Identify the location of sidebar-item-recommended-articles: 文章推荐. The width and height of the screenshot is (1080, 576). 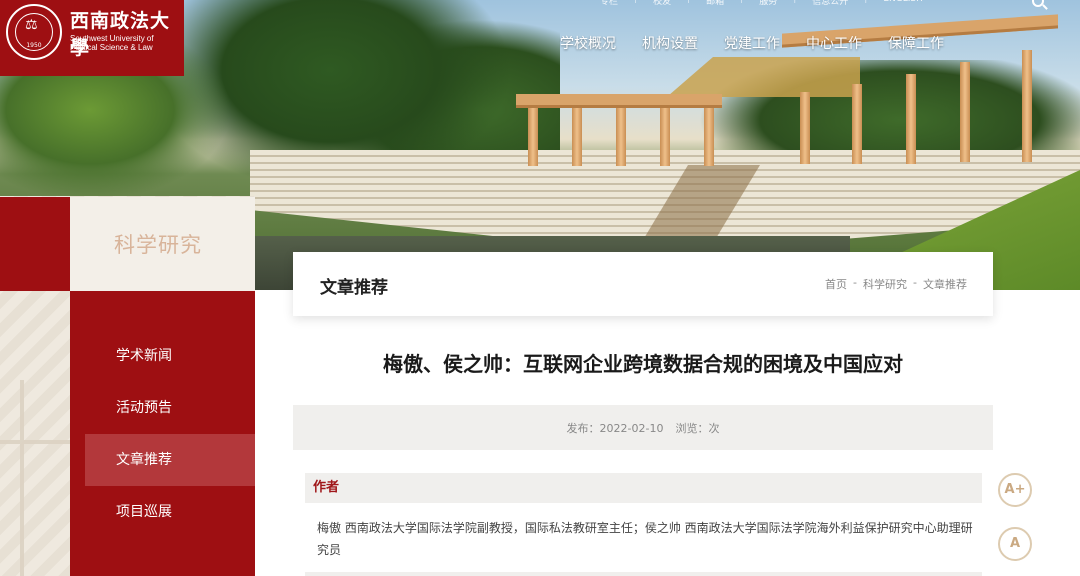
(170, 460).